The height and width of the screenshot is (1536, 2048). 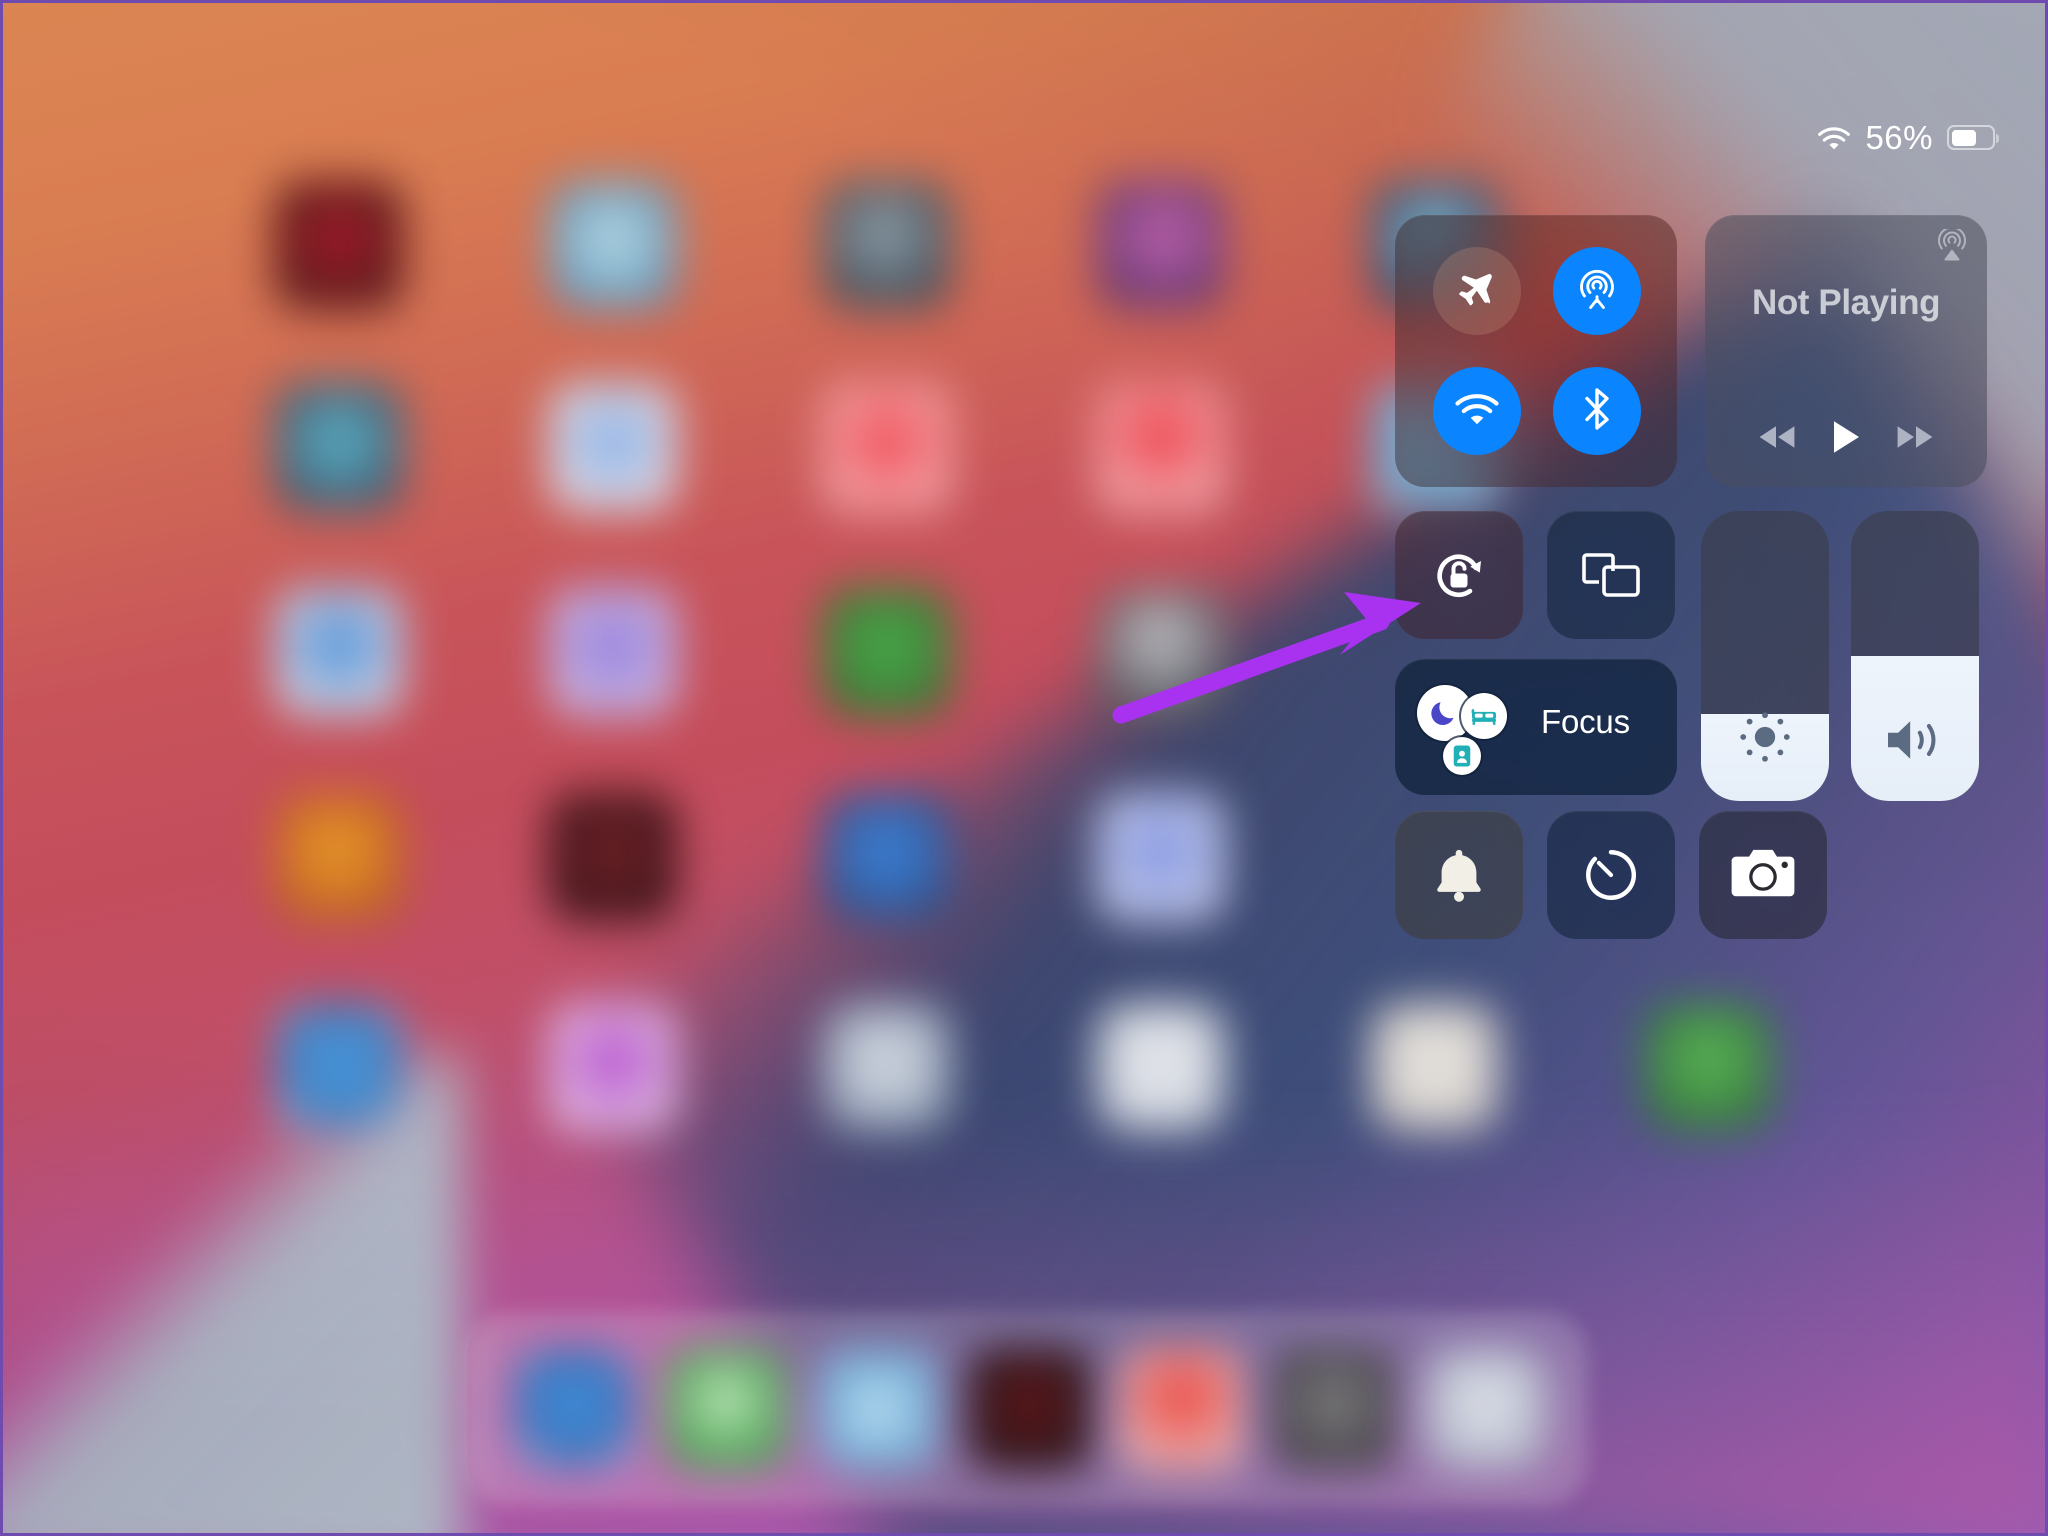 I want to click on camera-icon, so click(x=1763, y=875).